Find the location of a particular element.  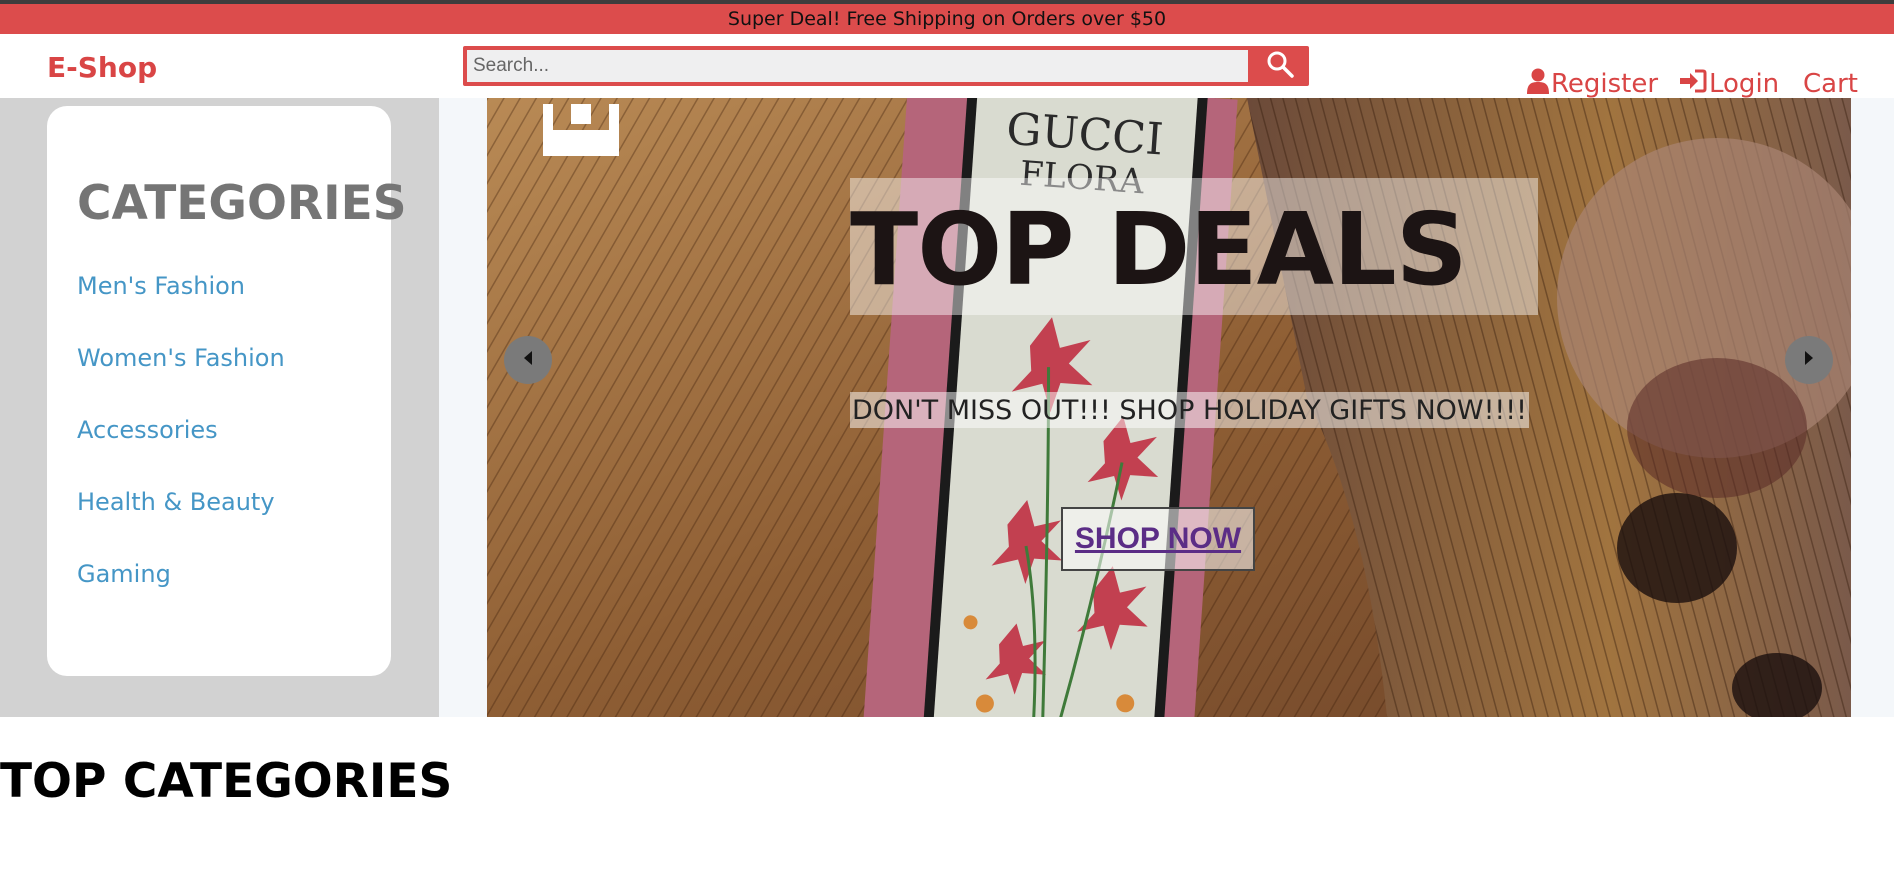

sign-in-icon is located at coordinates (1694, 84).